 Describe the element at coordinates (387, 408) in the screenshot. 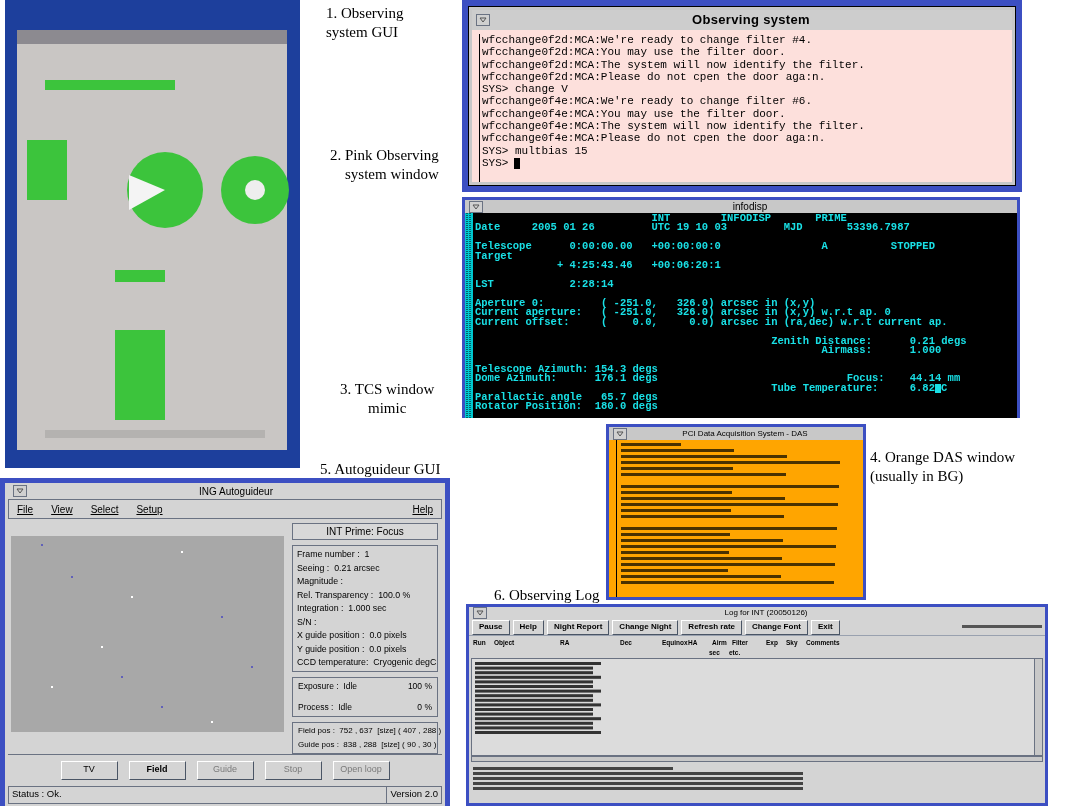

I see `caption-text: mimic` at that location.